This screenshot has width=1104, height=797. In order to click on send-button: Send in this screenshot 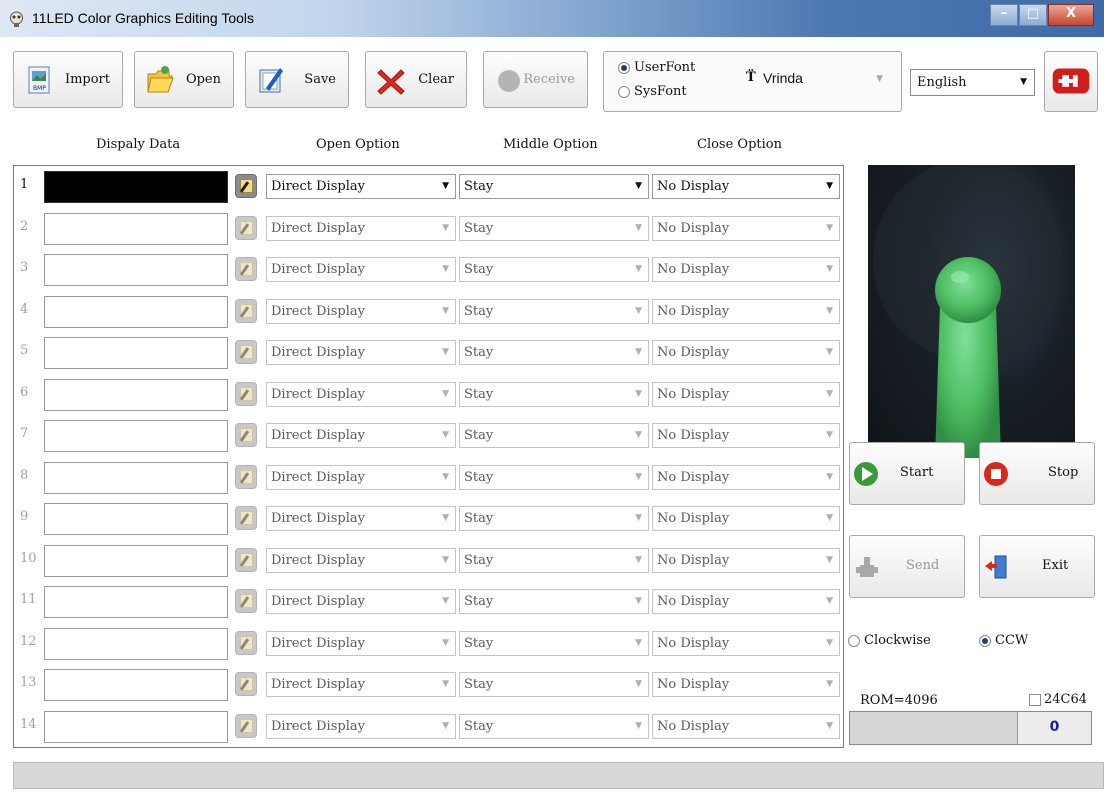, I will do `click(907, 566)`.